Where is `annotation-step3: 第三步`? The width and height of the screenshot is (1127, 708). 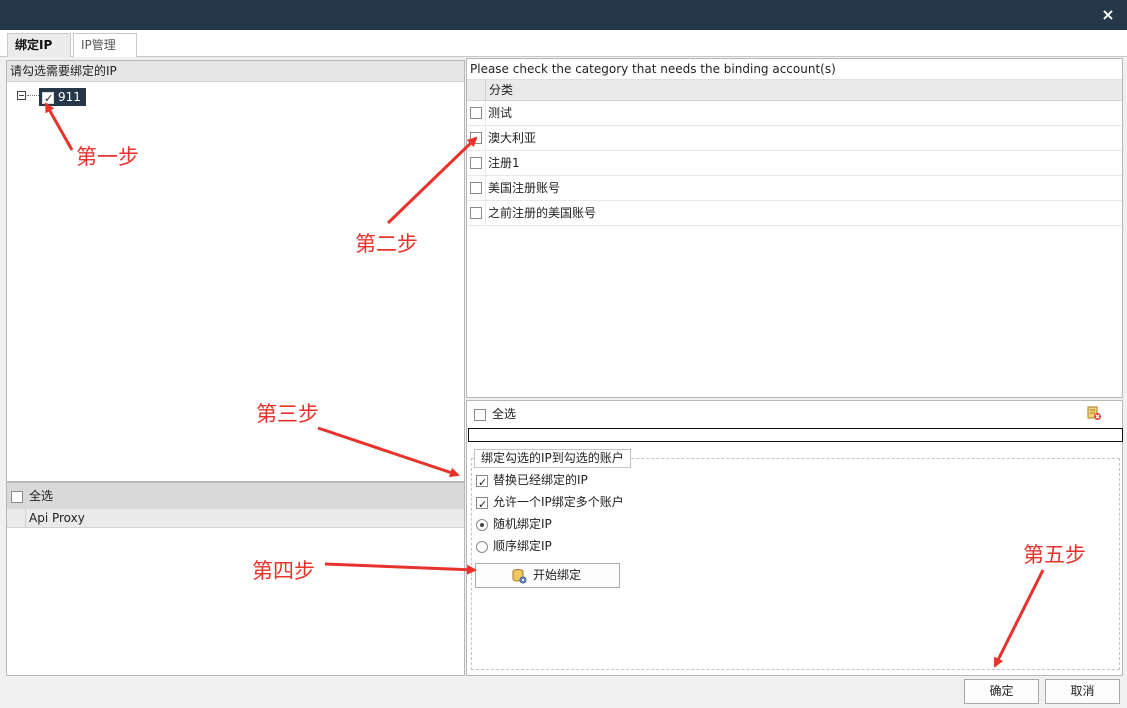 annotation-step3: 第三步 is located at coordinates (287, 414).